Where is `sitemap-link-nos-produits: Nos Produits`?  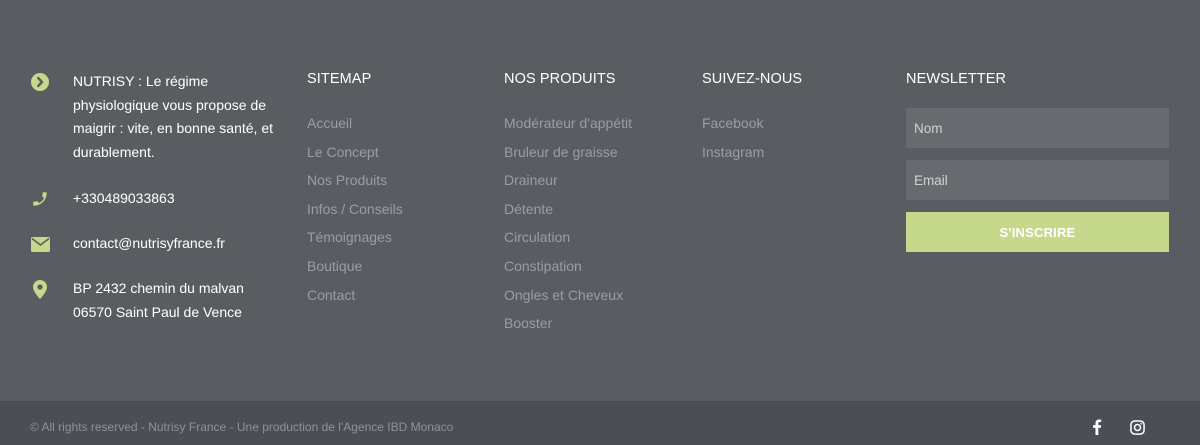
sitemap-link-nos-produits: Nos Produits is located at coordinates (347, 180).